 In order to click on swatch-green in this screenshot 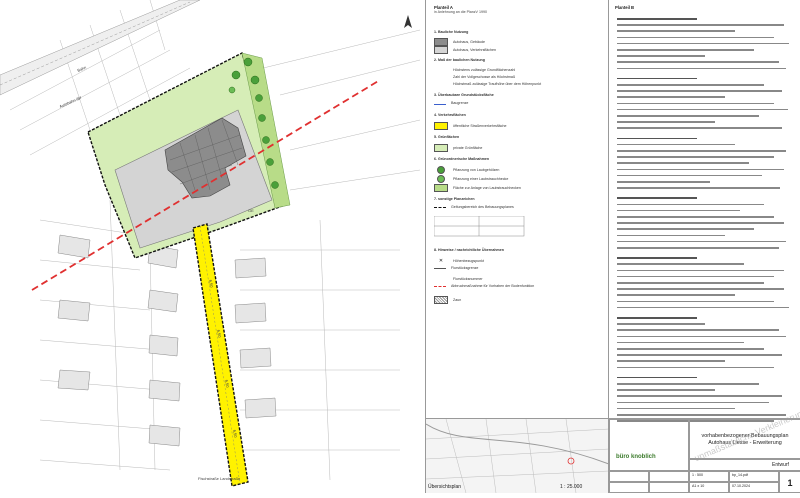, I will do `click(441, 148)`.